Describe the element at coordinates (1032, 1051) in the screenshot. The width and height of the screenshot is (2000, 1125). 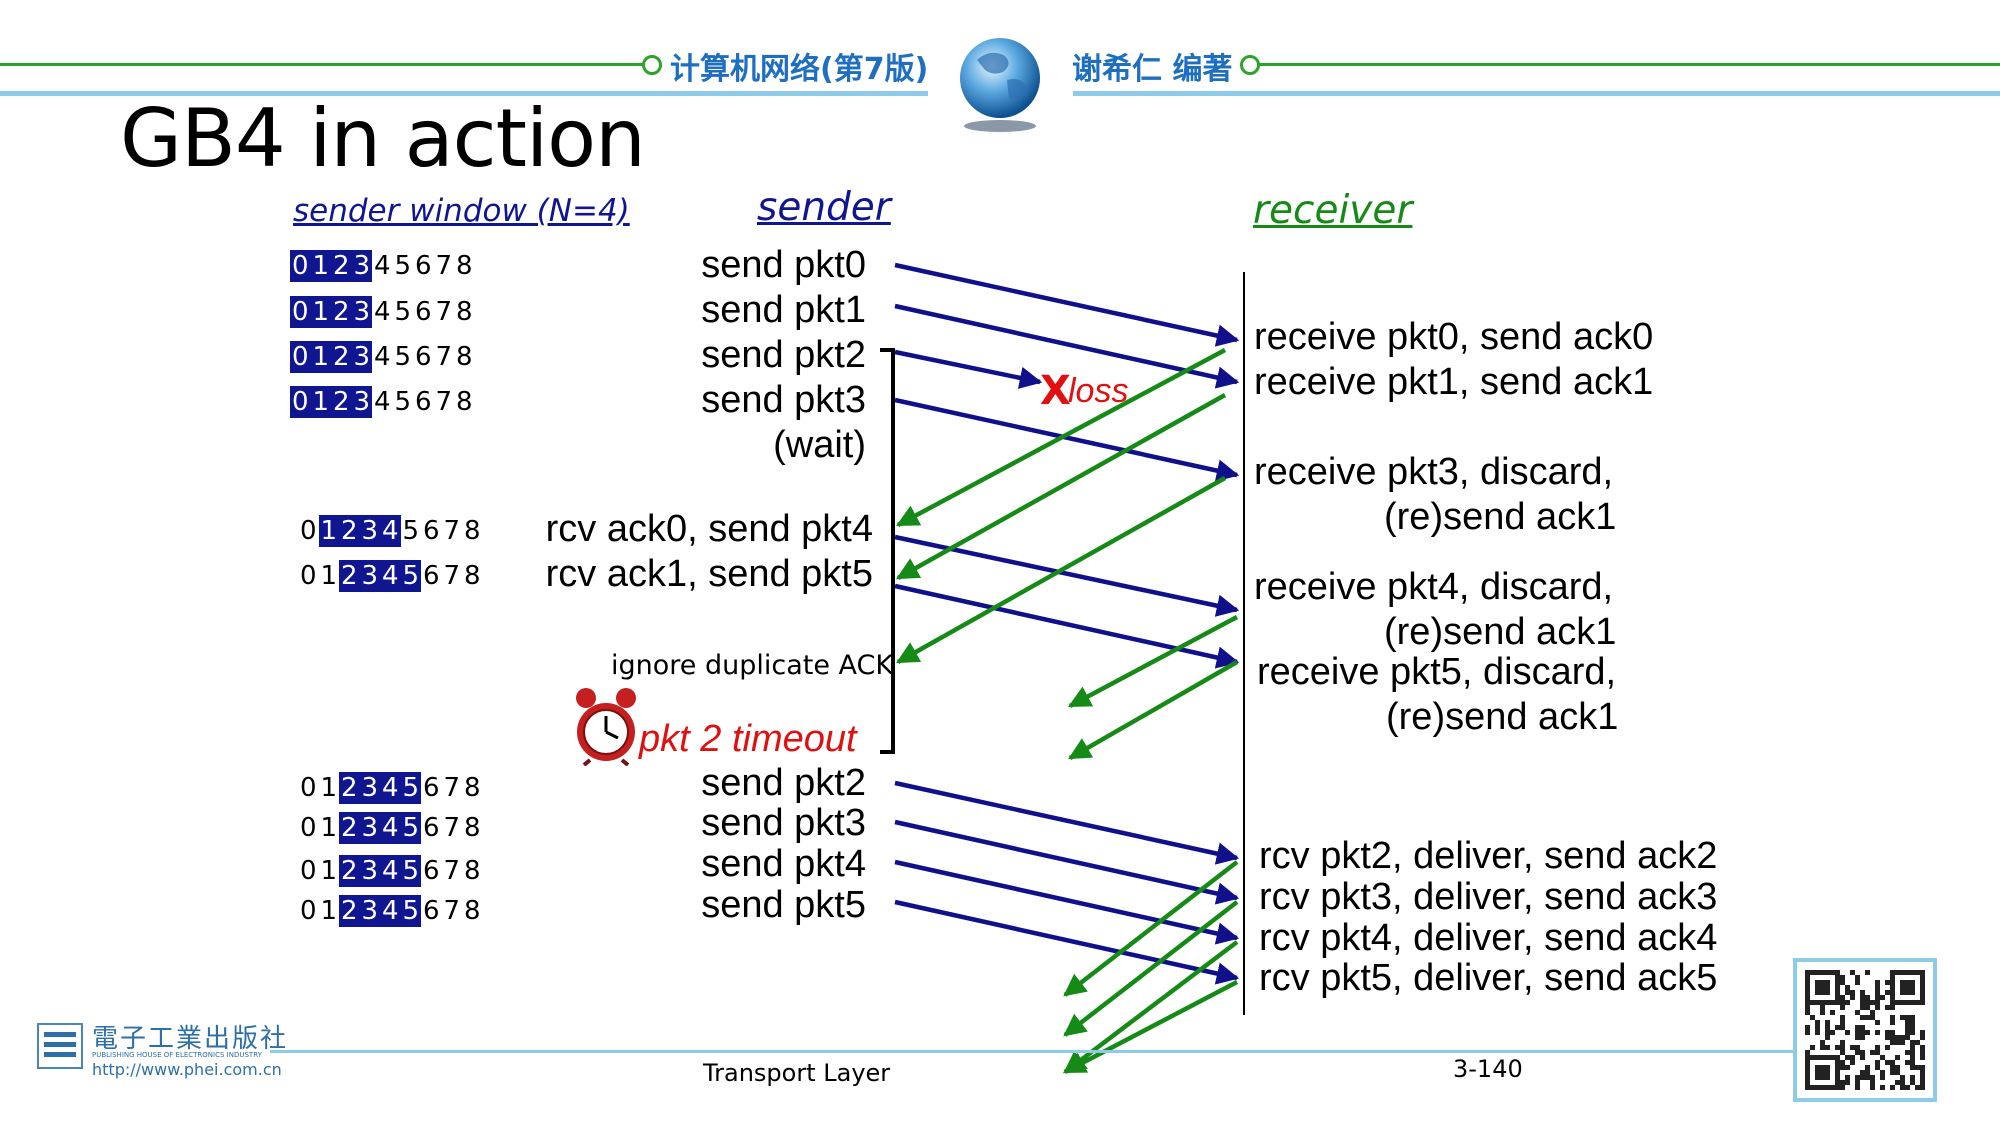
I see `footer-rule` at that location.